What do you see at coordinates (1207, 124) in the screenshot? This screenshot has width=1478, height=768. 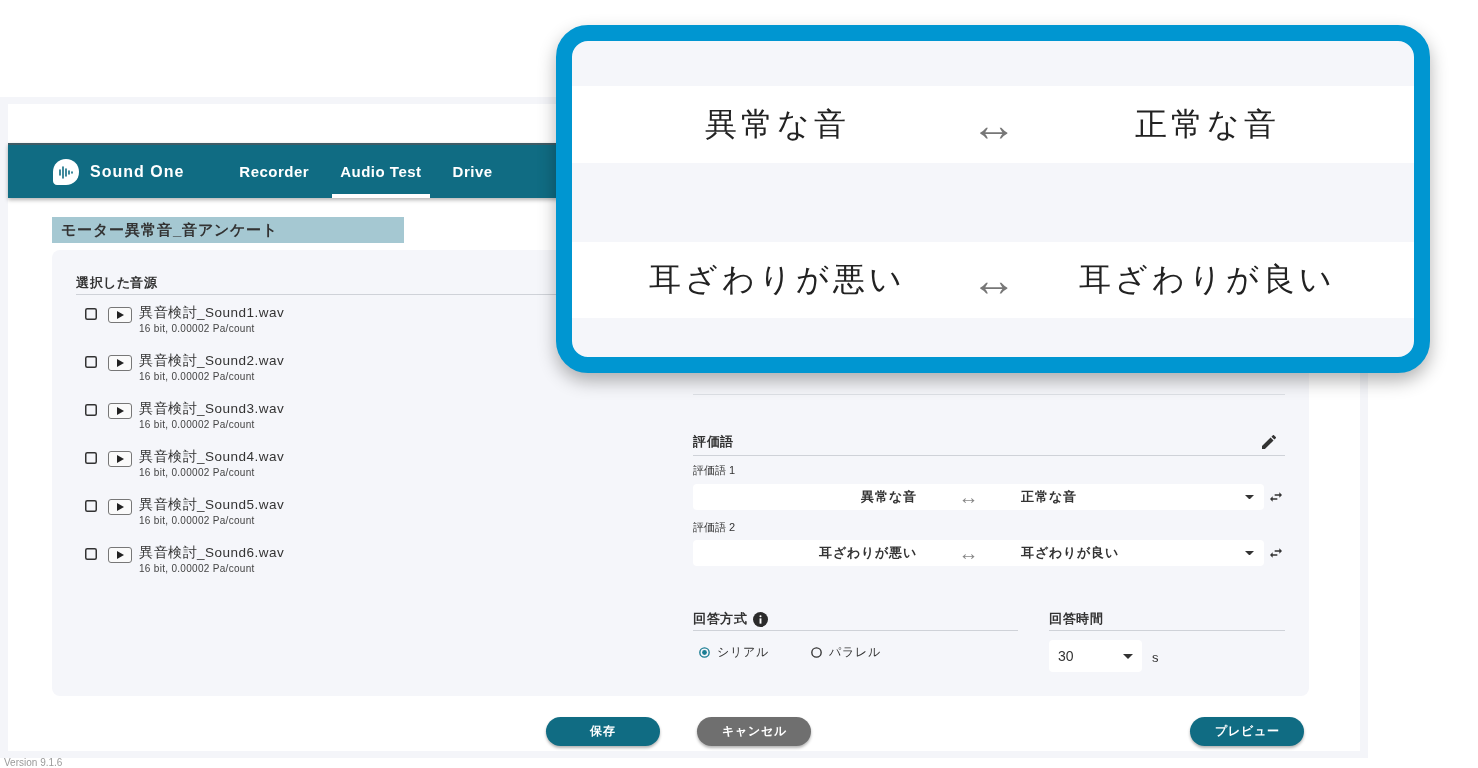 I see `term-text: 正常な音` at bounding box center [1207, 124].